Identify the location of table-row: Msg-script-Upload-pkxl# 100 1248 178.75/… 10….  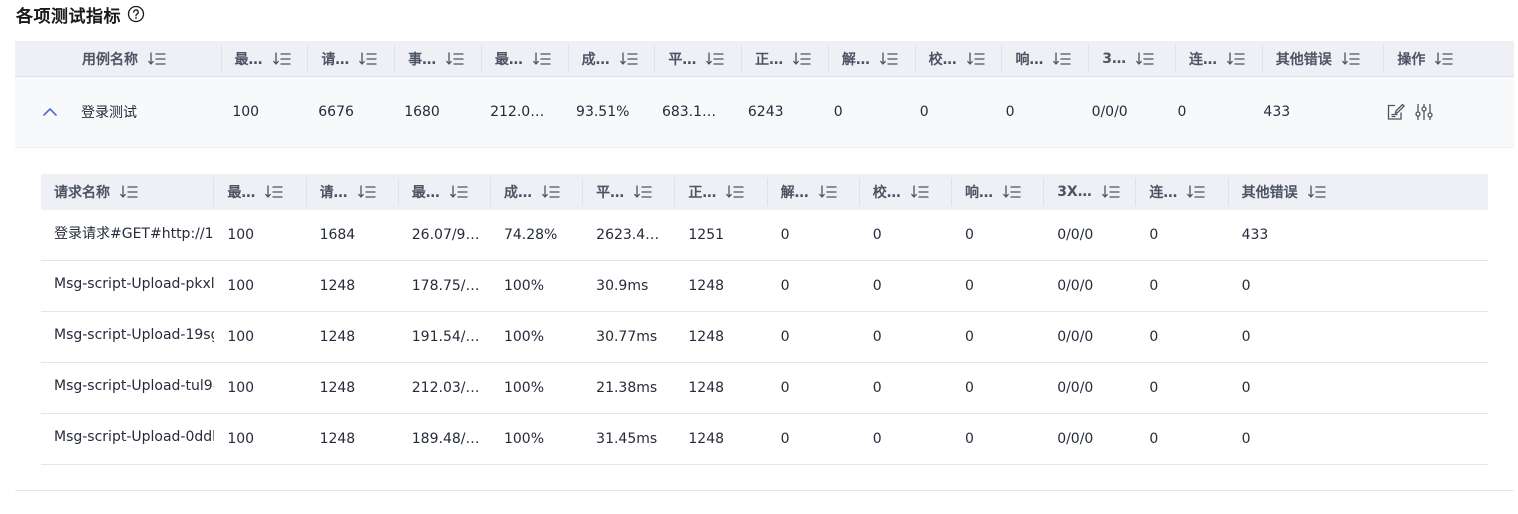
(764, 286).